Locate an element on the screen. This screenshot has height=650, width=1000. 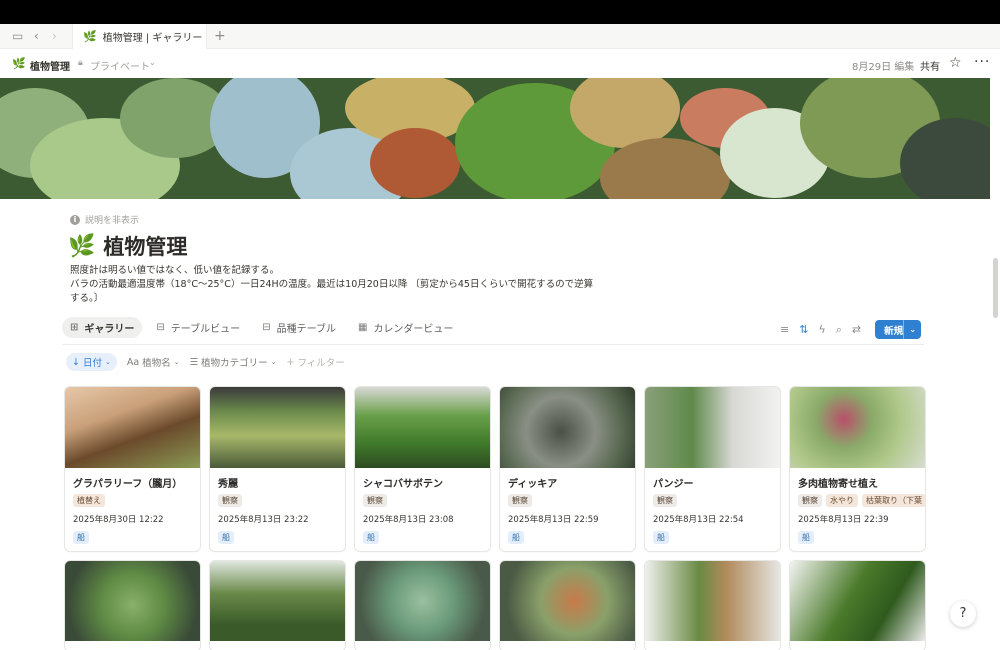
filter-plant-category: ☰ 植物カテゴリー ⌄ is located at coordinates (233, 362).